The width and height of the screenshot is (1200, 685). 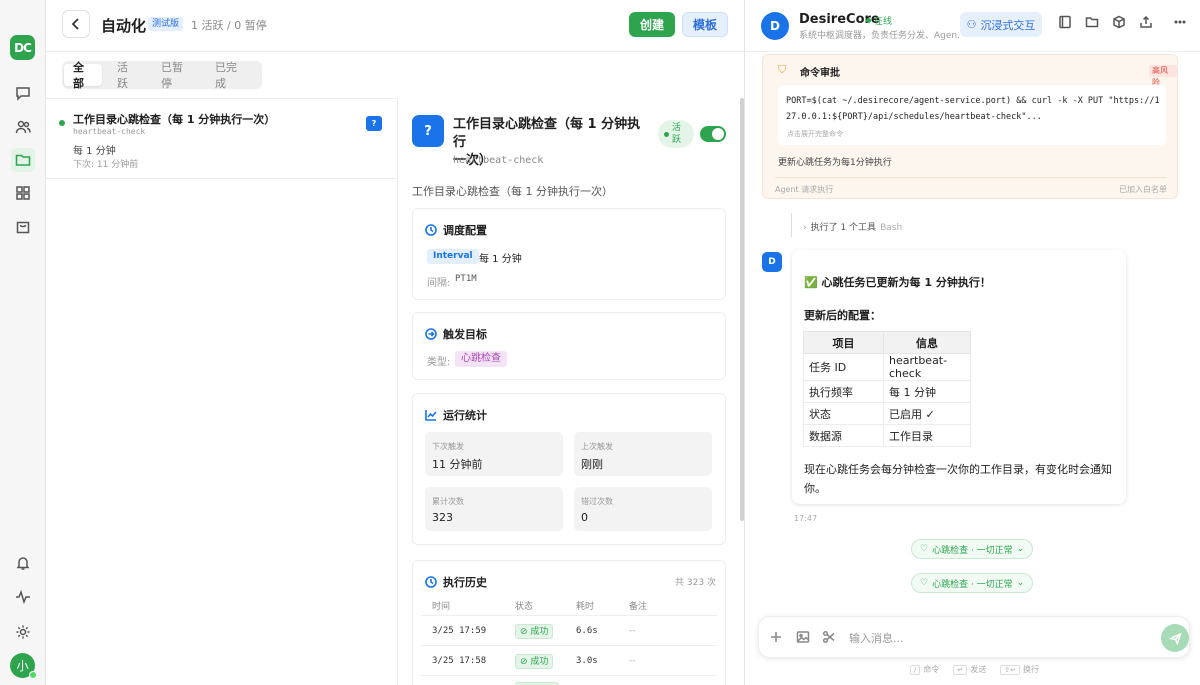 I want to click on total-count-label: 累计次数, so click(x=448, y=501).